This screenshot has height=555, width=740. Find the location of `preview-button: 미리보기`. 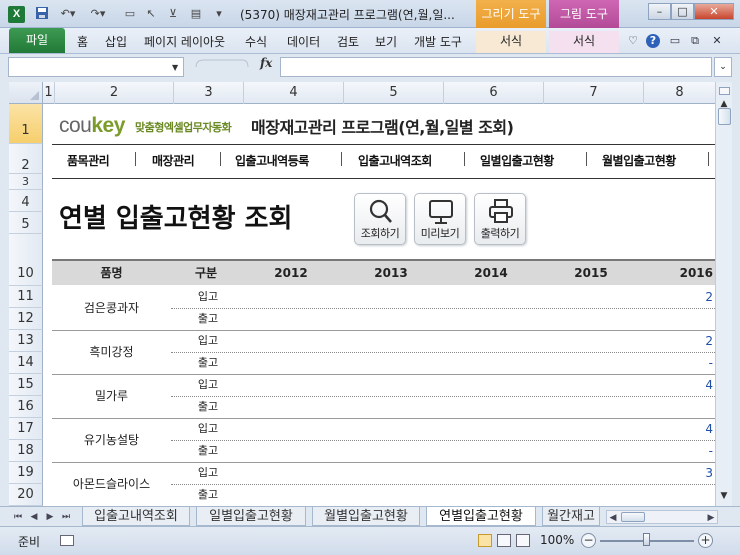

preview-button: 미리보기 is located at coordinates (440, 219).